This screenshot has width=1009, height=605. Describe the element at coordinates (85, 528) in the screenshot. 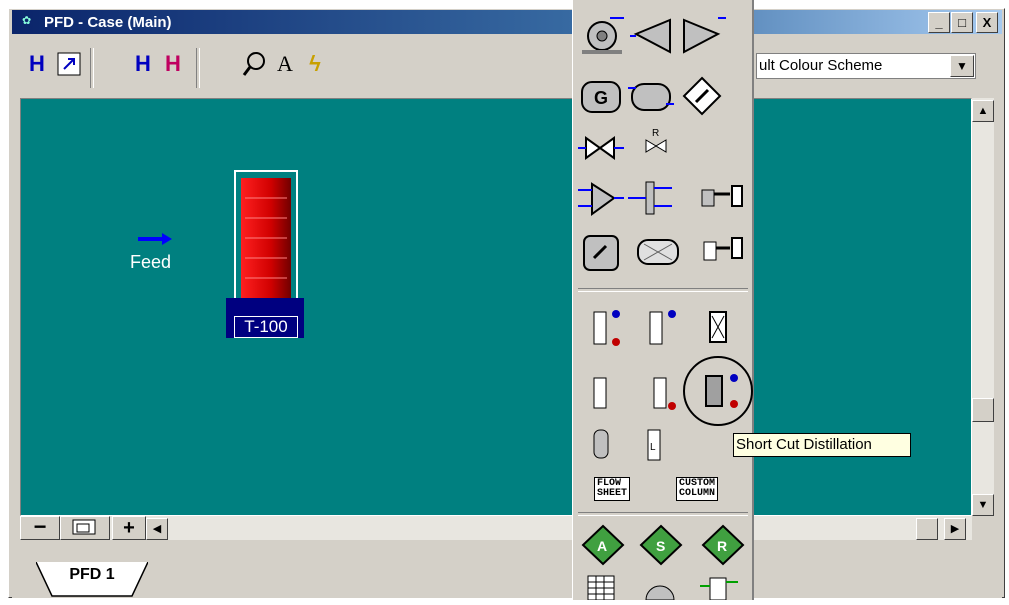

I see `zoom-fit-button` at that location.